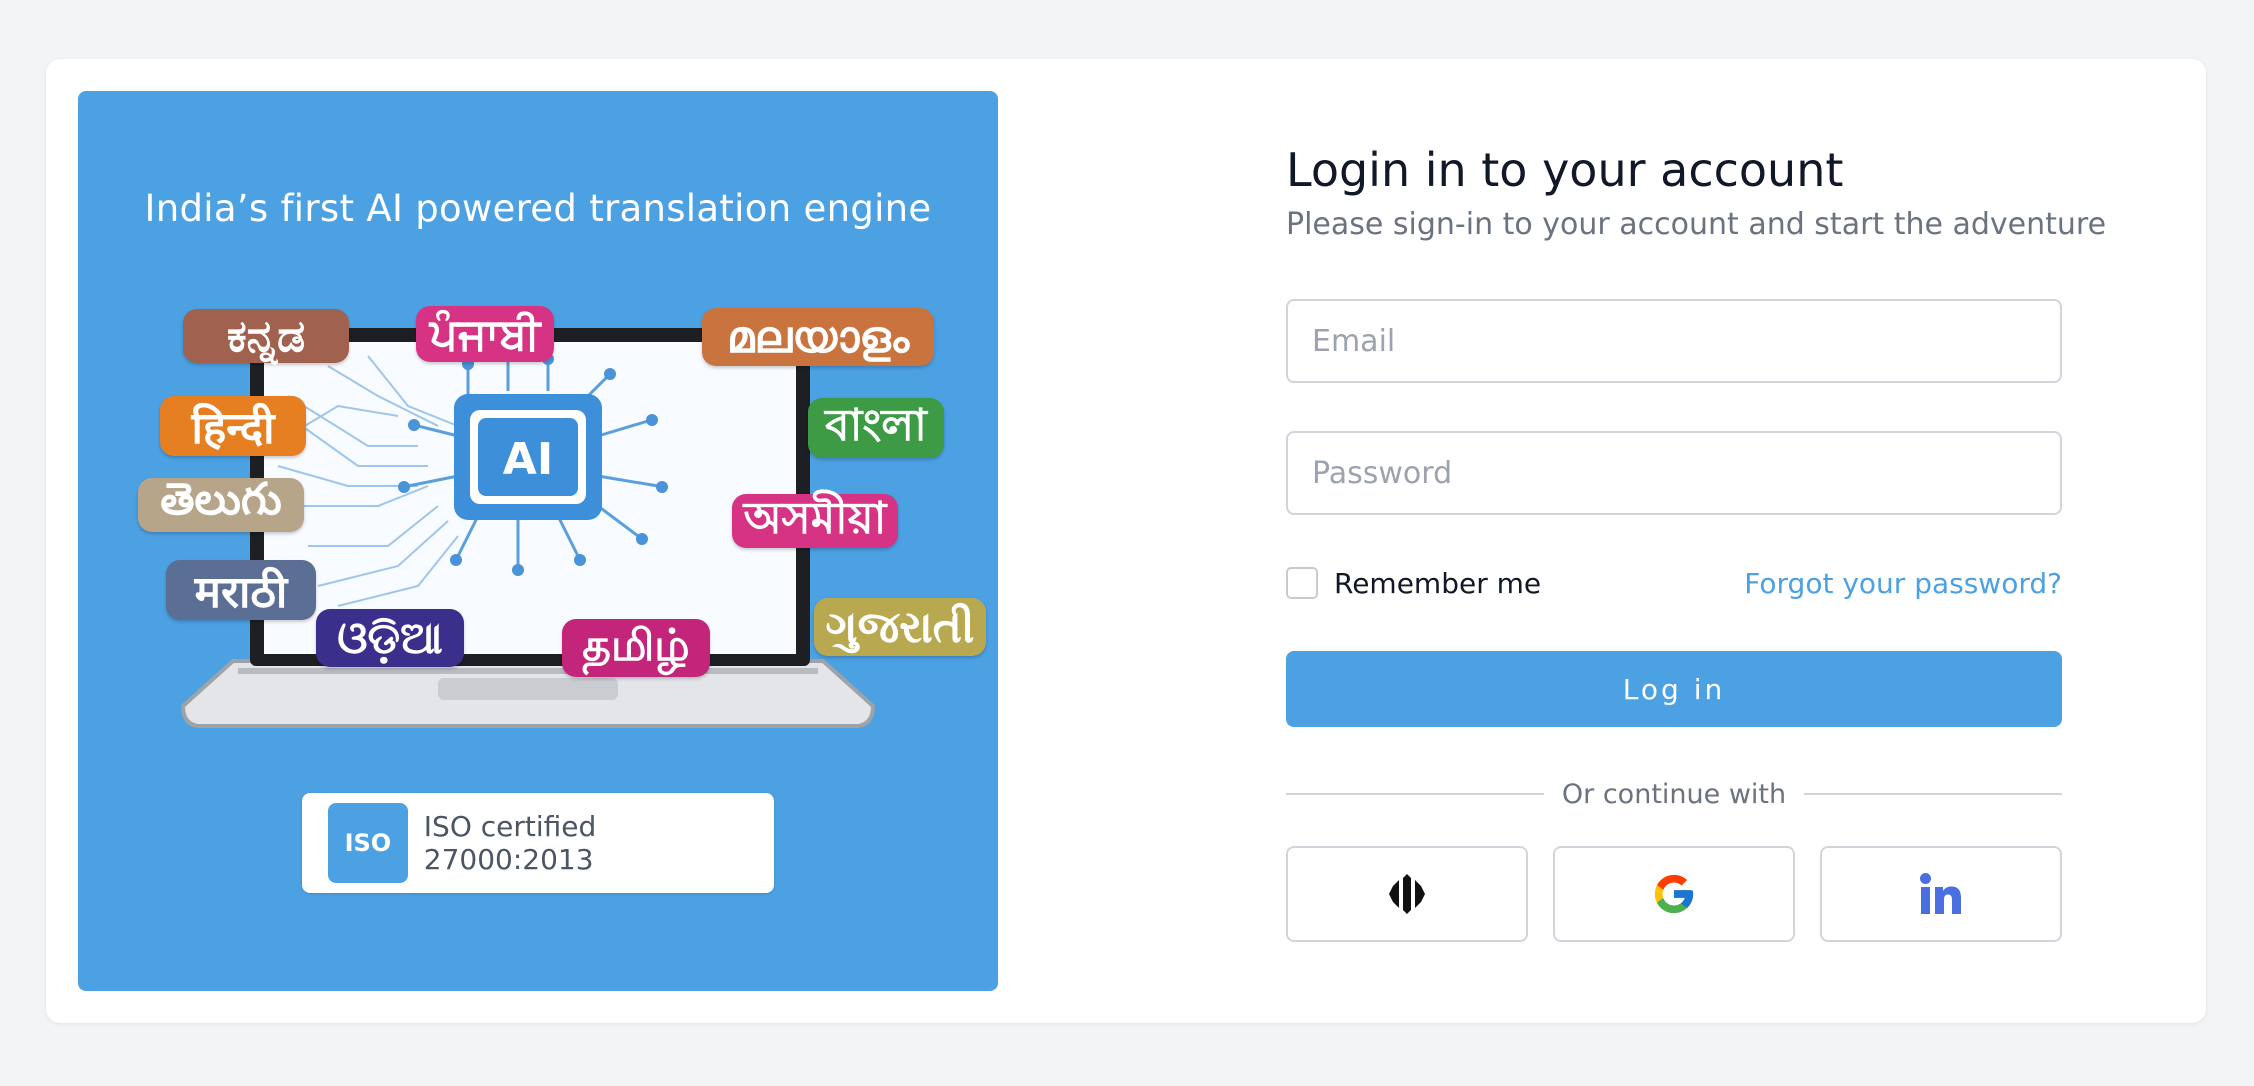 This screenshot has width=2254, height=1086. Describe the element at coordinates (510, 843) in the screenshot. I see `iso-certification-text: ISO certified 27000:2013` at that location.